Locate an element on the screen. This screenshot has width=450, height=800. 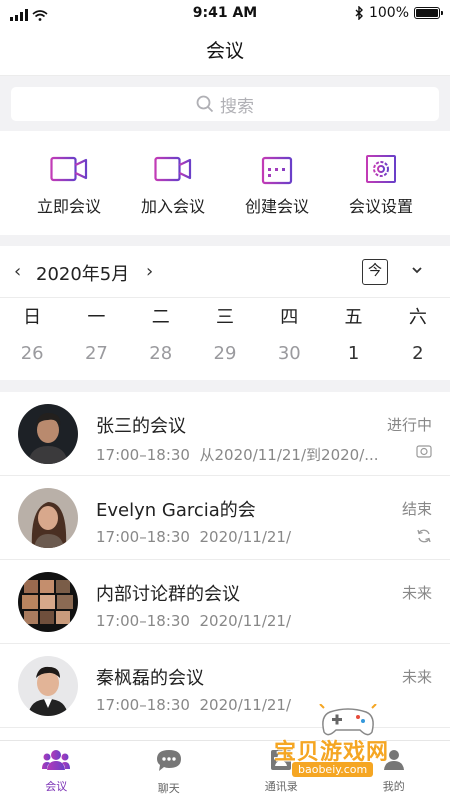
weekday-label: 日 is located at coordinates (32, 317).